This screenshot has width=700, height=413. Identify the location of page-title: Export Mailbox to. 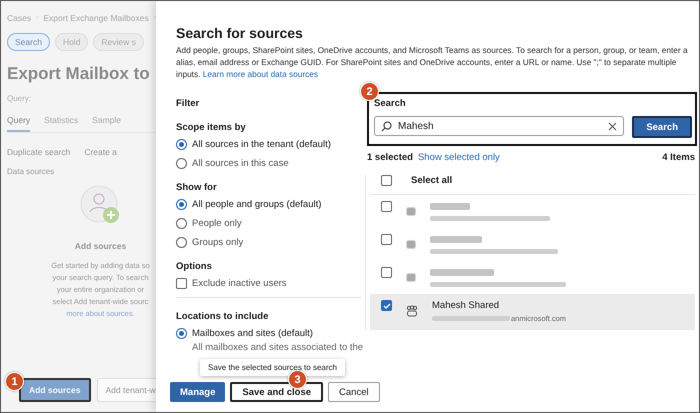
(79, 74).